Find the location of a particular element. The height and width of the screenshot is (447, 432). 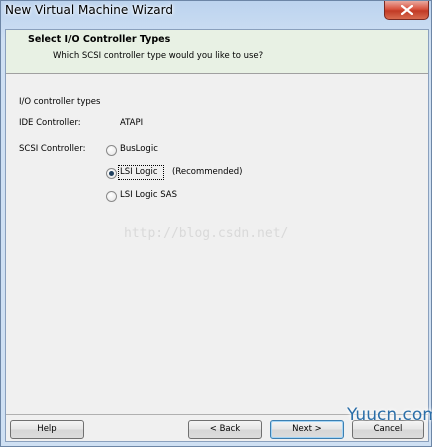

page-title: Select I/O Controller Types is located at coordinates (99, 39).